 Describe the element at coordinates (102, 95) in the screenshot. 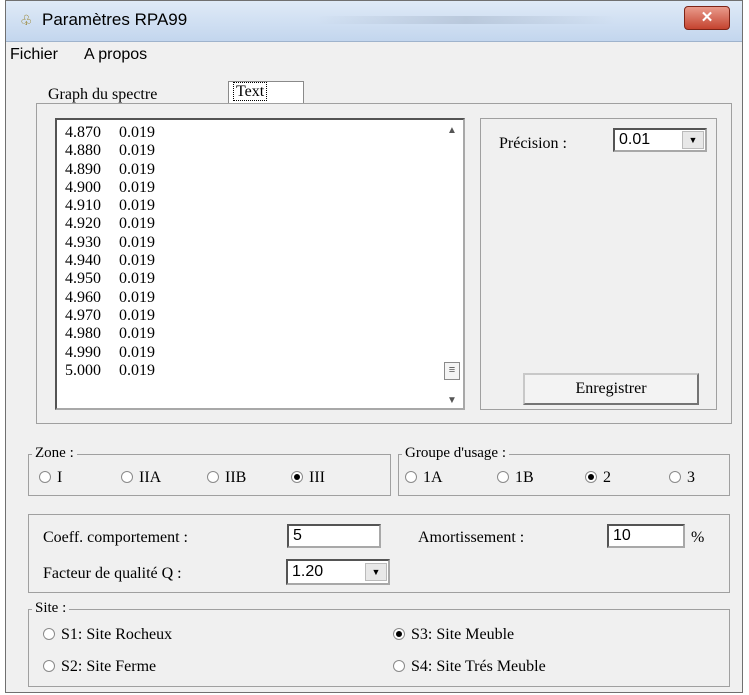

I see `tab-graph-du-spectre: Graph du spectre` at that location.